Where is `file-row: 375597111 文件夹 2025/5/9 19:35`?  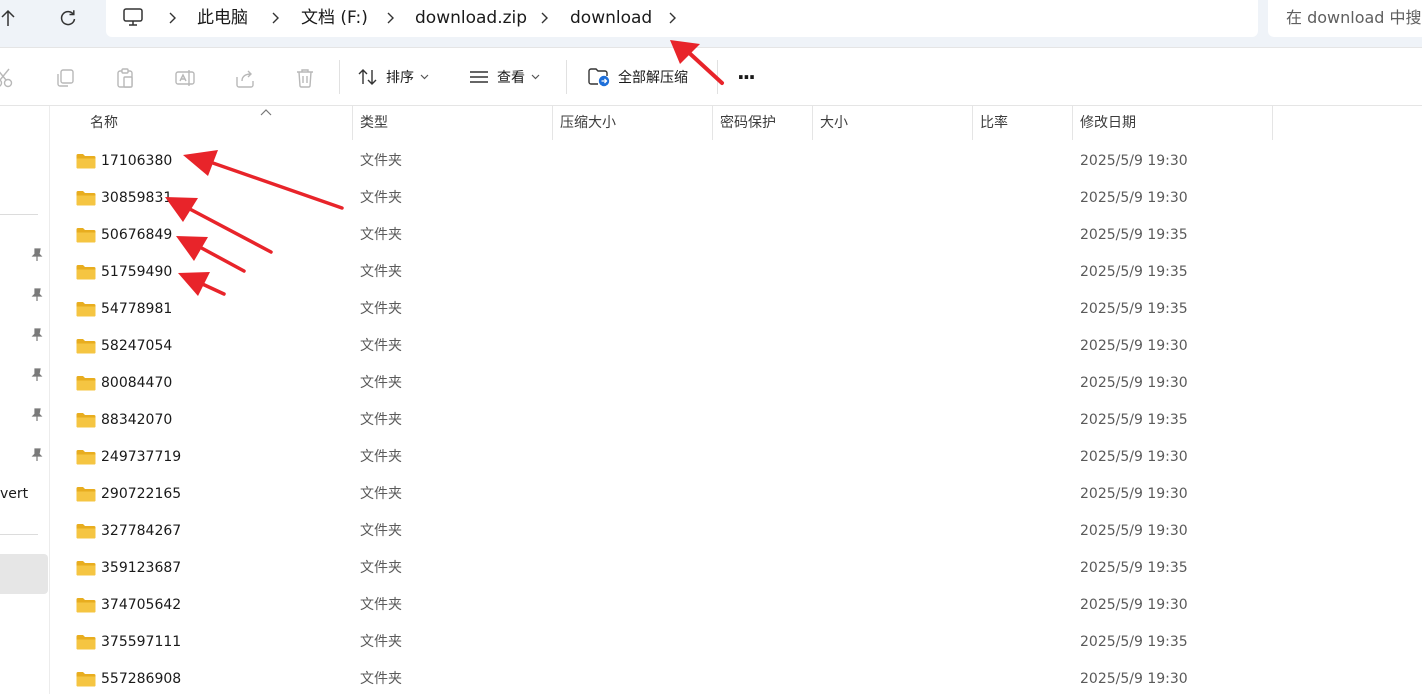
file-row: 375597111 文件夹 2025/5/9 19:35 is located at coordinates (736, 642).